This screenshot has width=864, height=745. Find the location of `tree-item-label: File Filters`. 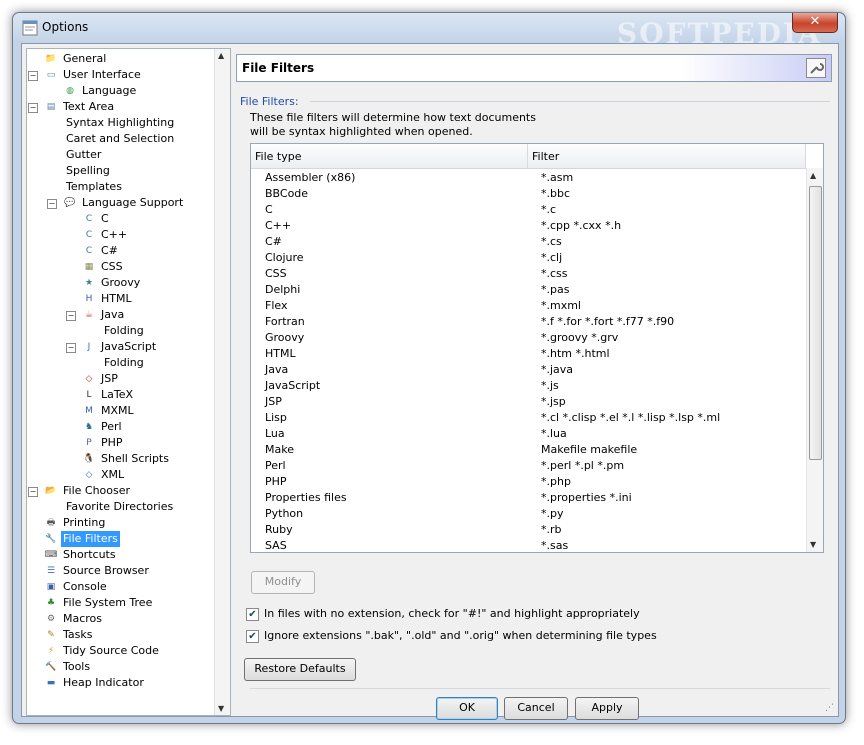

tree-item-label: File Filters is located at coordinates (90, 539).